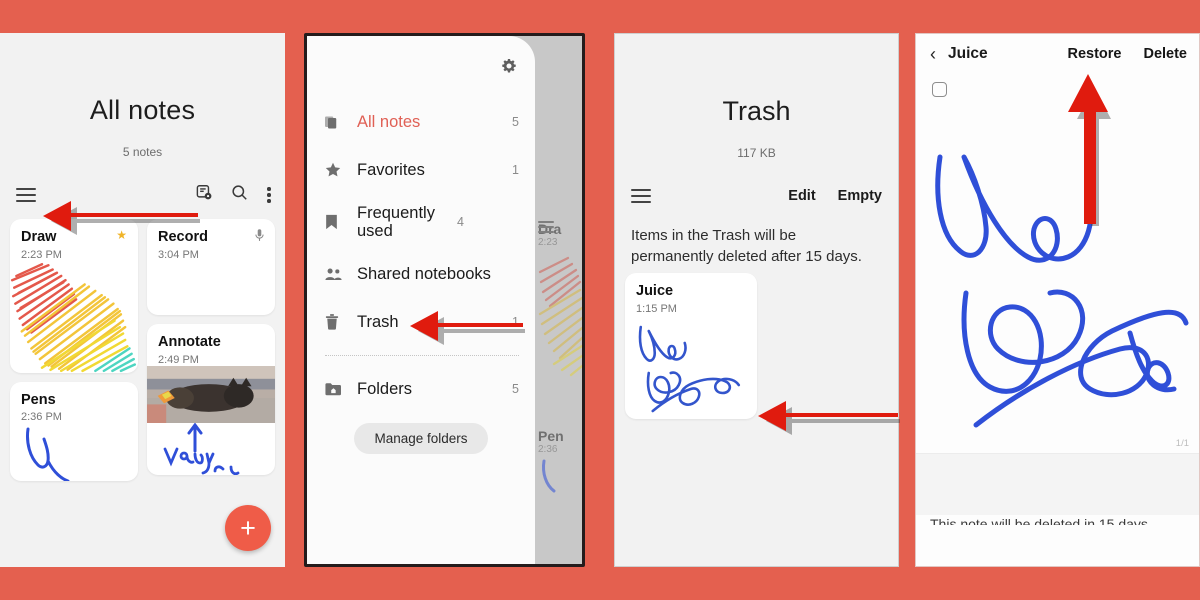 This screenshot has width=1200, height=600. What do you see at coordinates (396, 221) in the screenshot?
I see `drawer-item-label: Frequently used` at bounding box center [396, 221].